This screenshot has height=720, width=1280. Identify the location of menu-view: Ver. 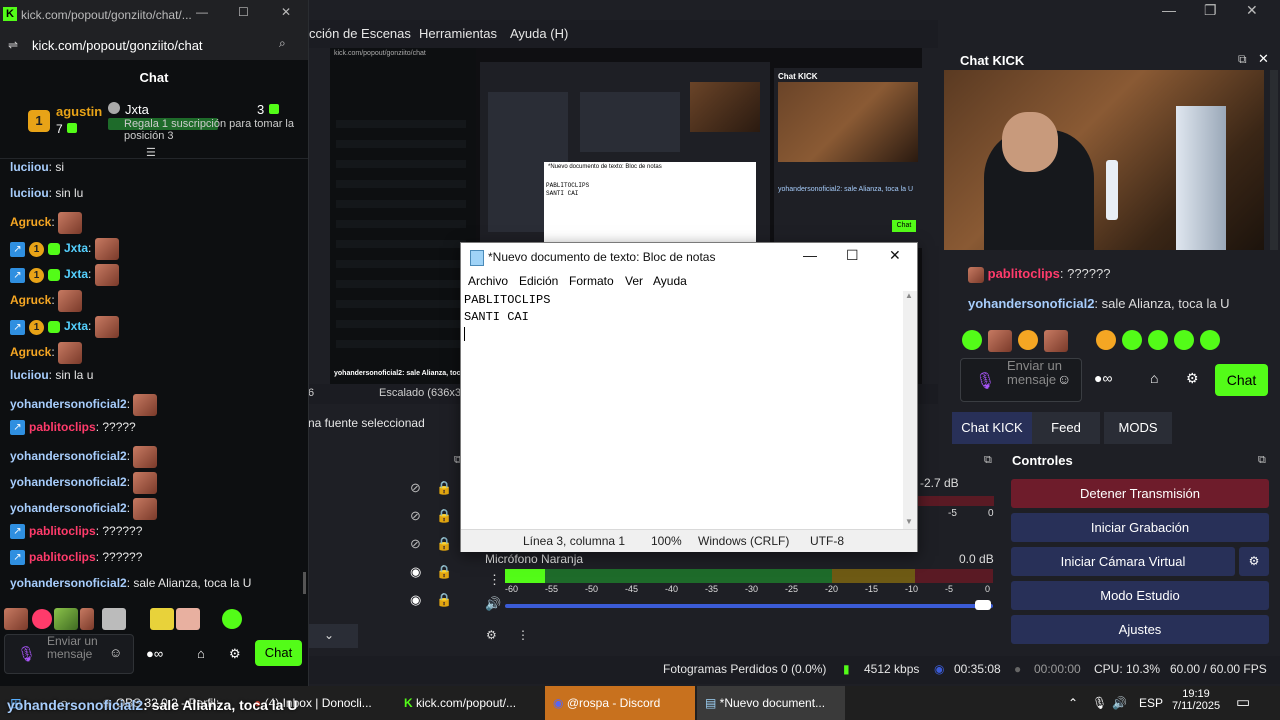
(634, 281).